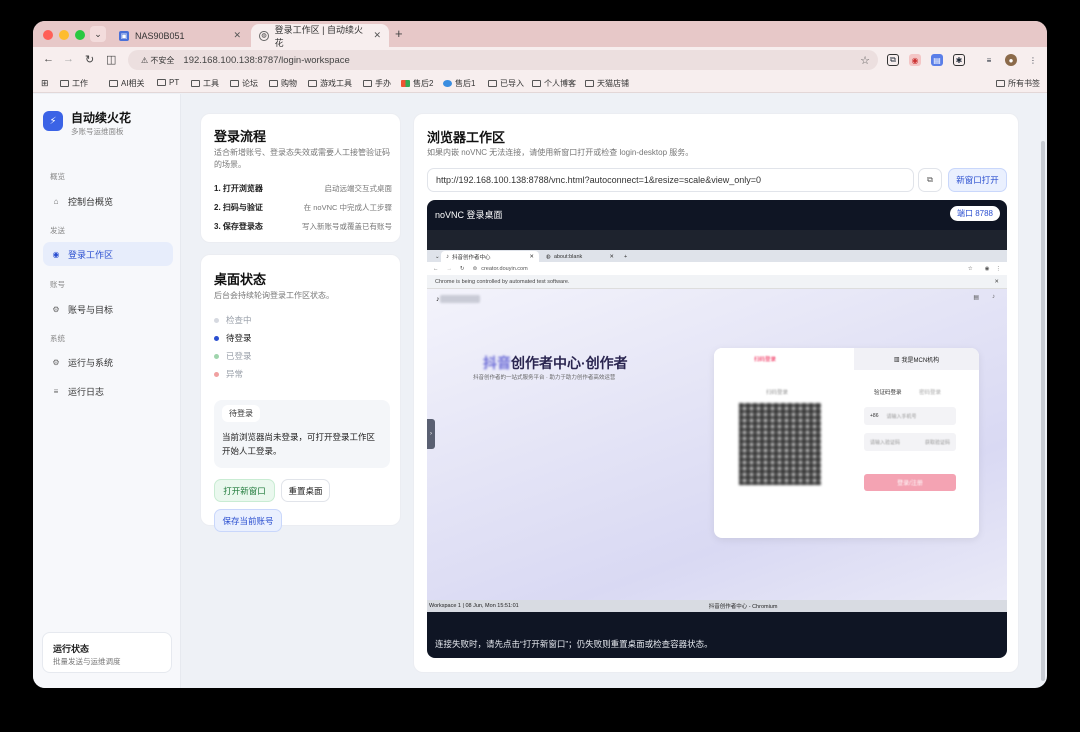 The image size is (1080, 732). Describe the element at coordinates (447, 256) in the screenshot. I see `tiktok-icon: ♪` at that location.